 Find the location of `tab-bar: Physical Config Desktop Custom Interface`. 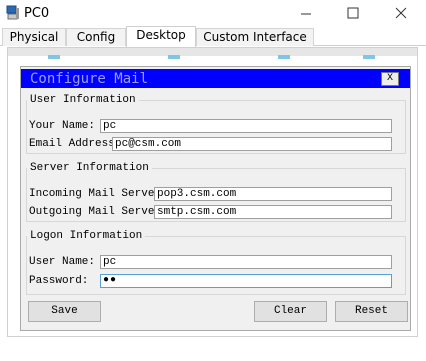

tab-bar: Physical Config Desktop Custom Interface is located at coordinates (213, 36).